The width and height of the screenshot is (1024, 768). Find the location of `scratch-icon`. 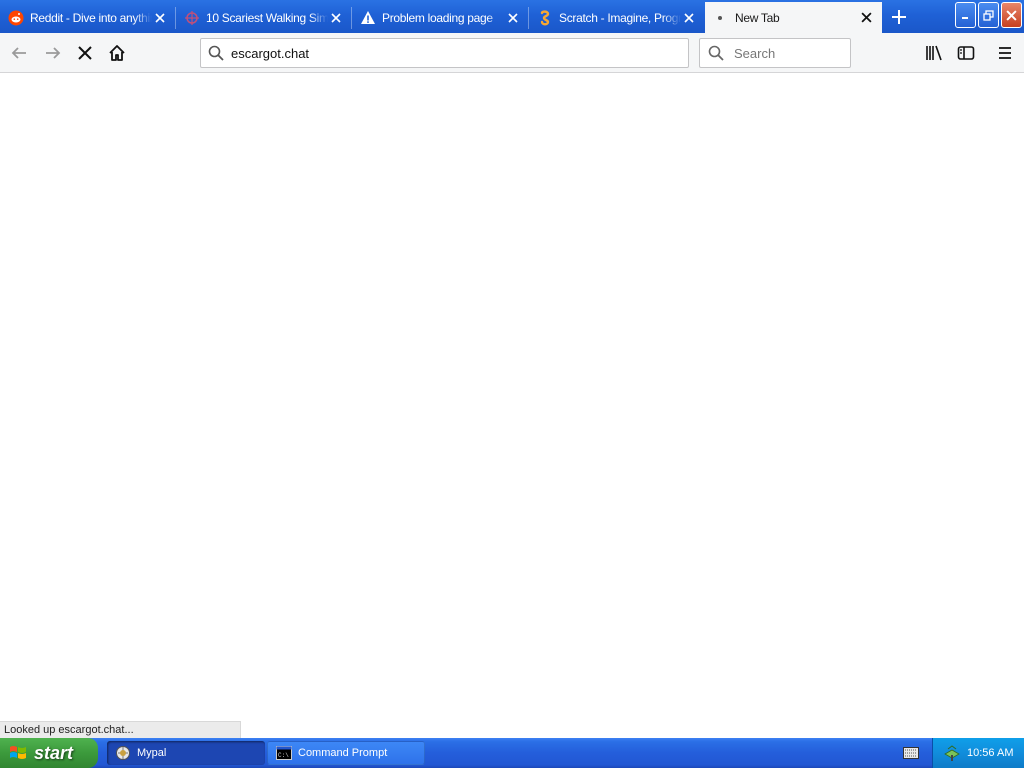

scratch-icon is located at coordinates (545, 18).